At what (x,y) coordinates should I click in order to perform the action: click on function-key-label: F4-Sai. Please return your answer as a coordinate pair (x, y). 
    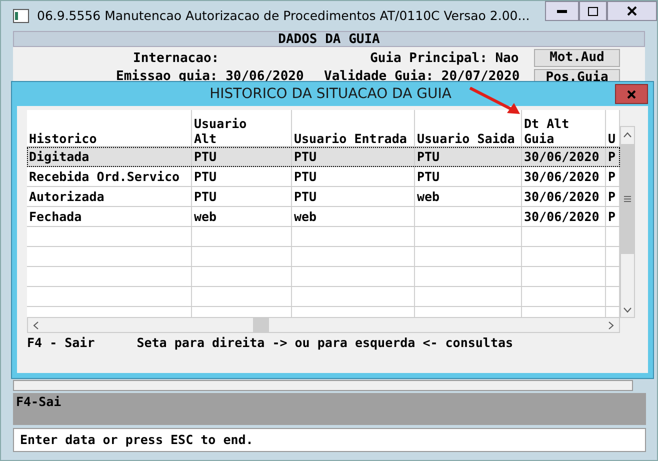
    Looking at the image, I should click on (39, 401).